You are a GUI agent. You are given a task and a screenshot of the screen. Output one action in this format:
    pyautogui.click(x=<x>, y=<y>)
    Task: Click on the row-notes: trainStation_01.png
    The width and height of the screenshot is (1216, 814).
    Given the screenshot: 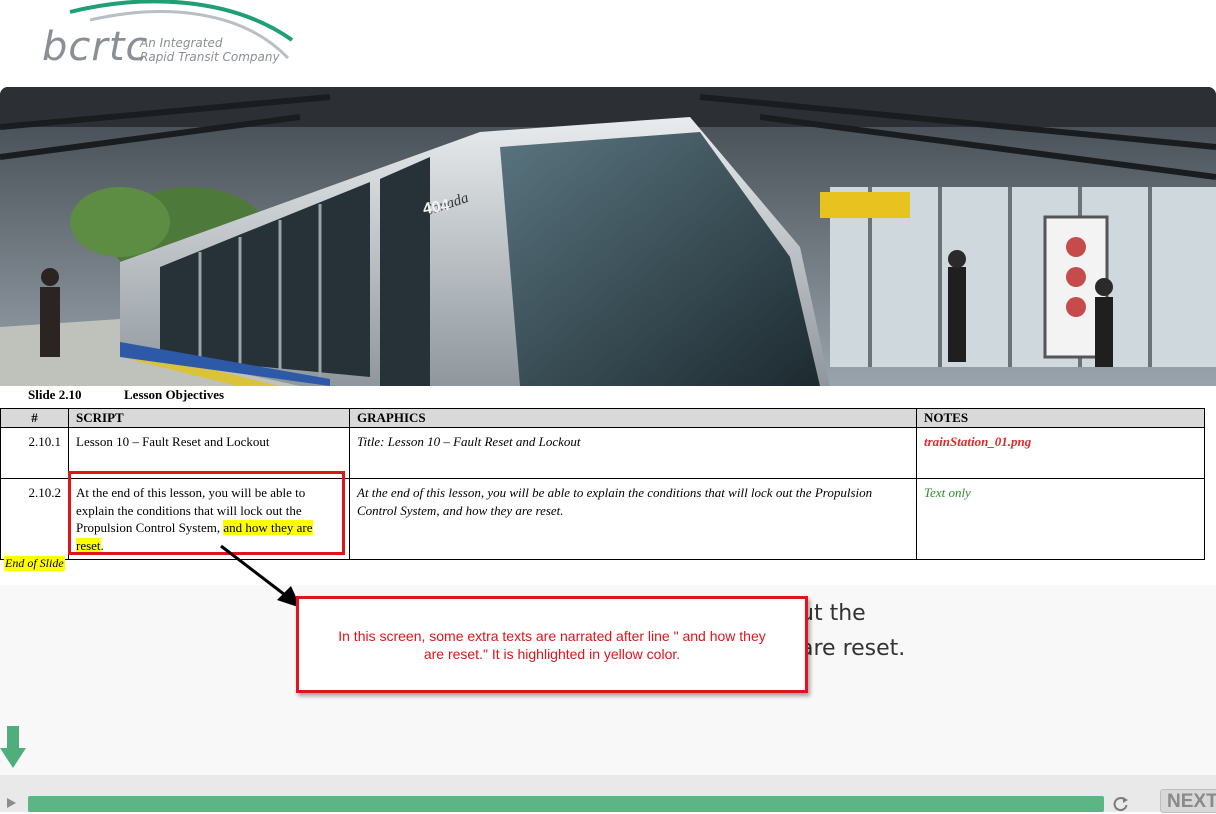 What is the action you would take?
    pyautogui.click(x=1060, y=453)
    